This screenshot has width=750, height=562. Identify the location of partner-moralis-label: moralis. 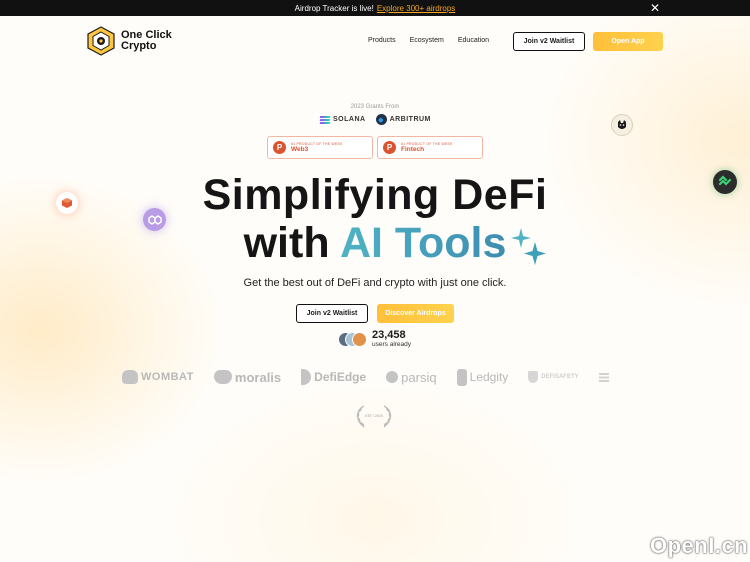
(258, 377).